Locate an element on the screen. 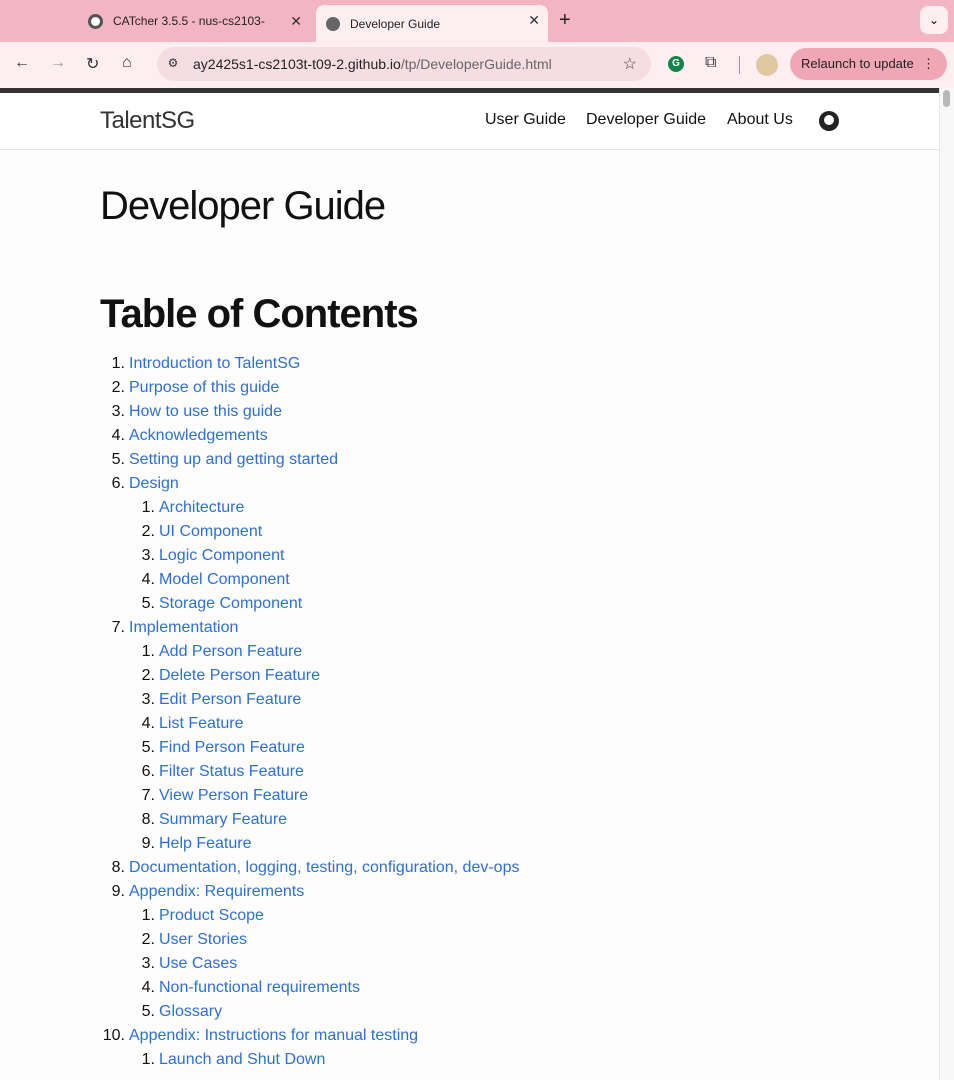 This screenshot has height=1080, width=954. toc-link: Find Person Feature is located at coordinates (232, 748).